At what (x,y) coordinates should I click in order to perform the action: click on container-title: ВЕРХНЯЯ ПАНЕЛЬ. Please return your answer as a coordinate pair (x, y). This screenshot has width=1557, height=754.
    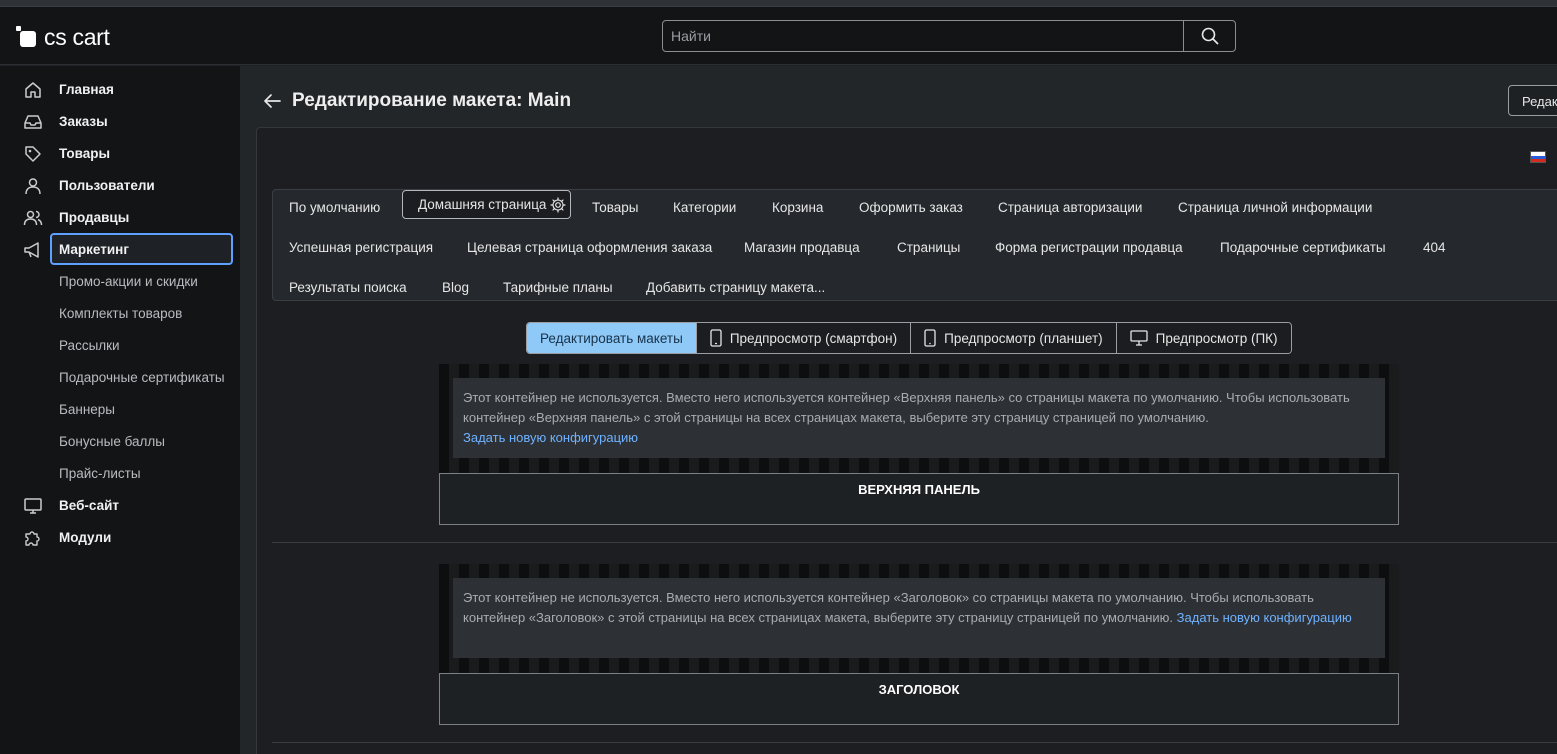
    Looking at the image, I should click on (919, 489).